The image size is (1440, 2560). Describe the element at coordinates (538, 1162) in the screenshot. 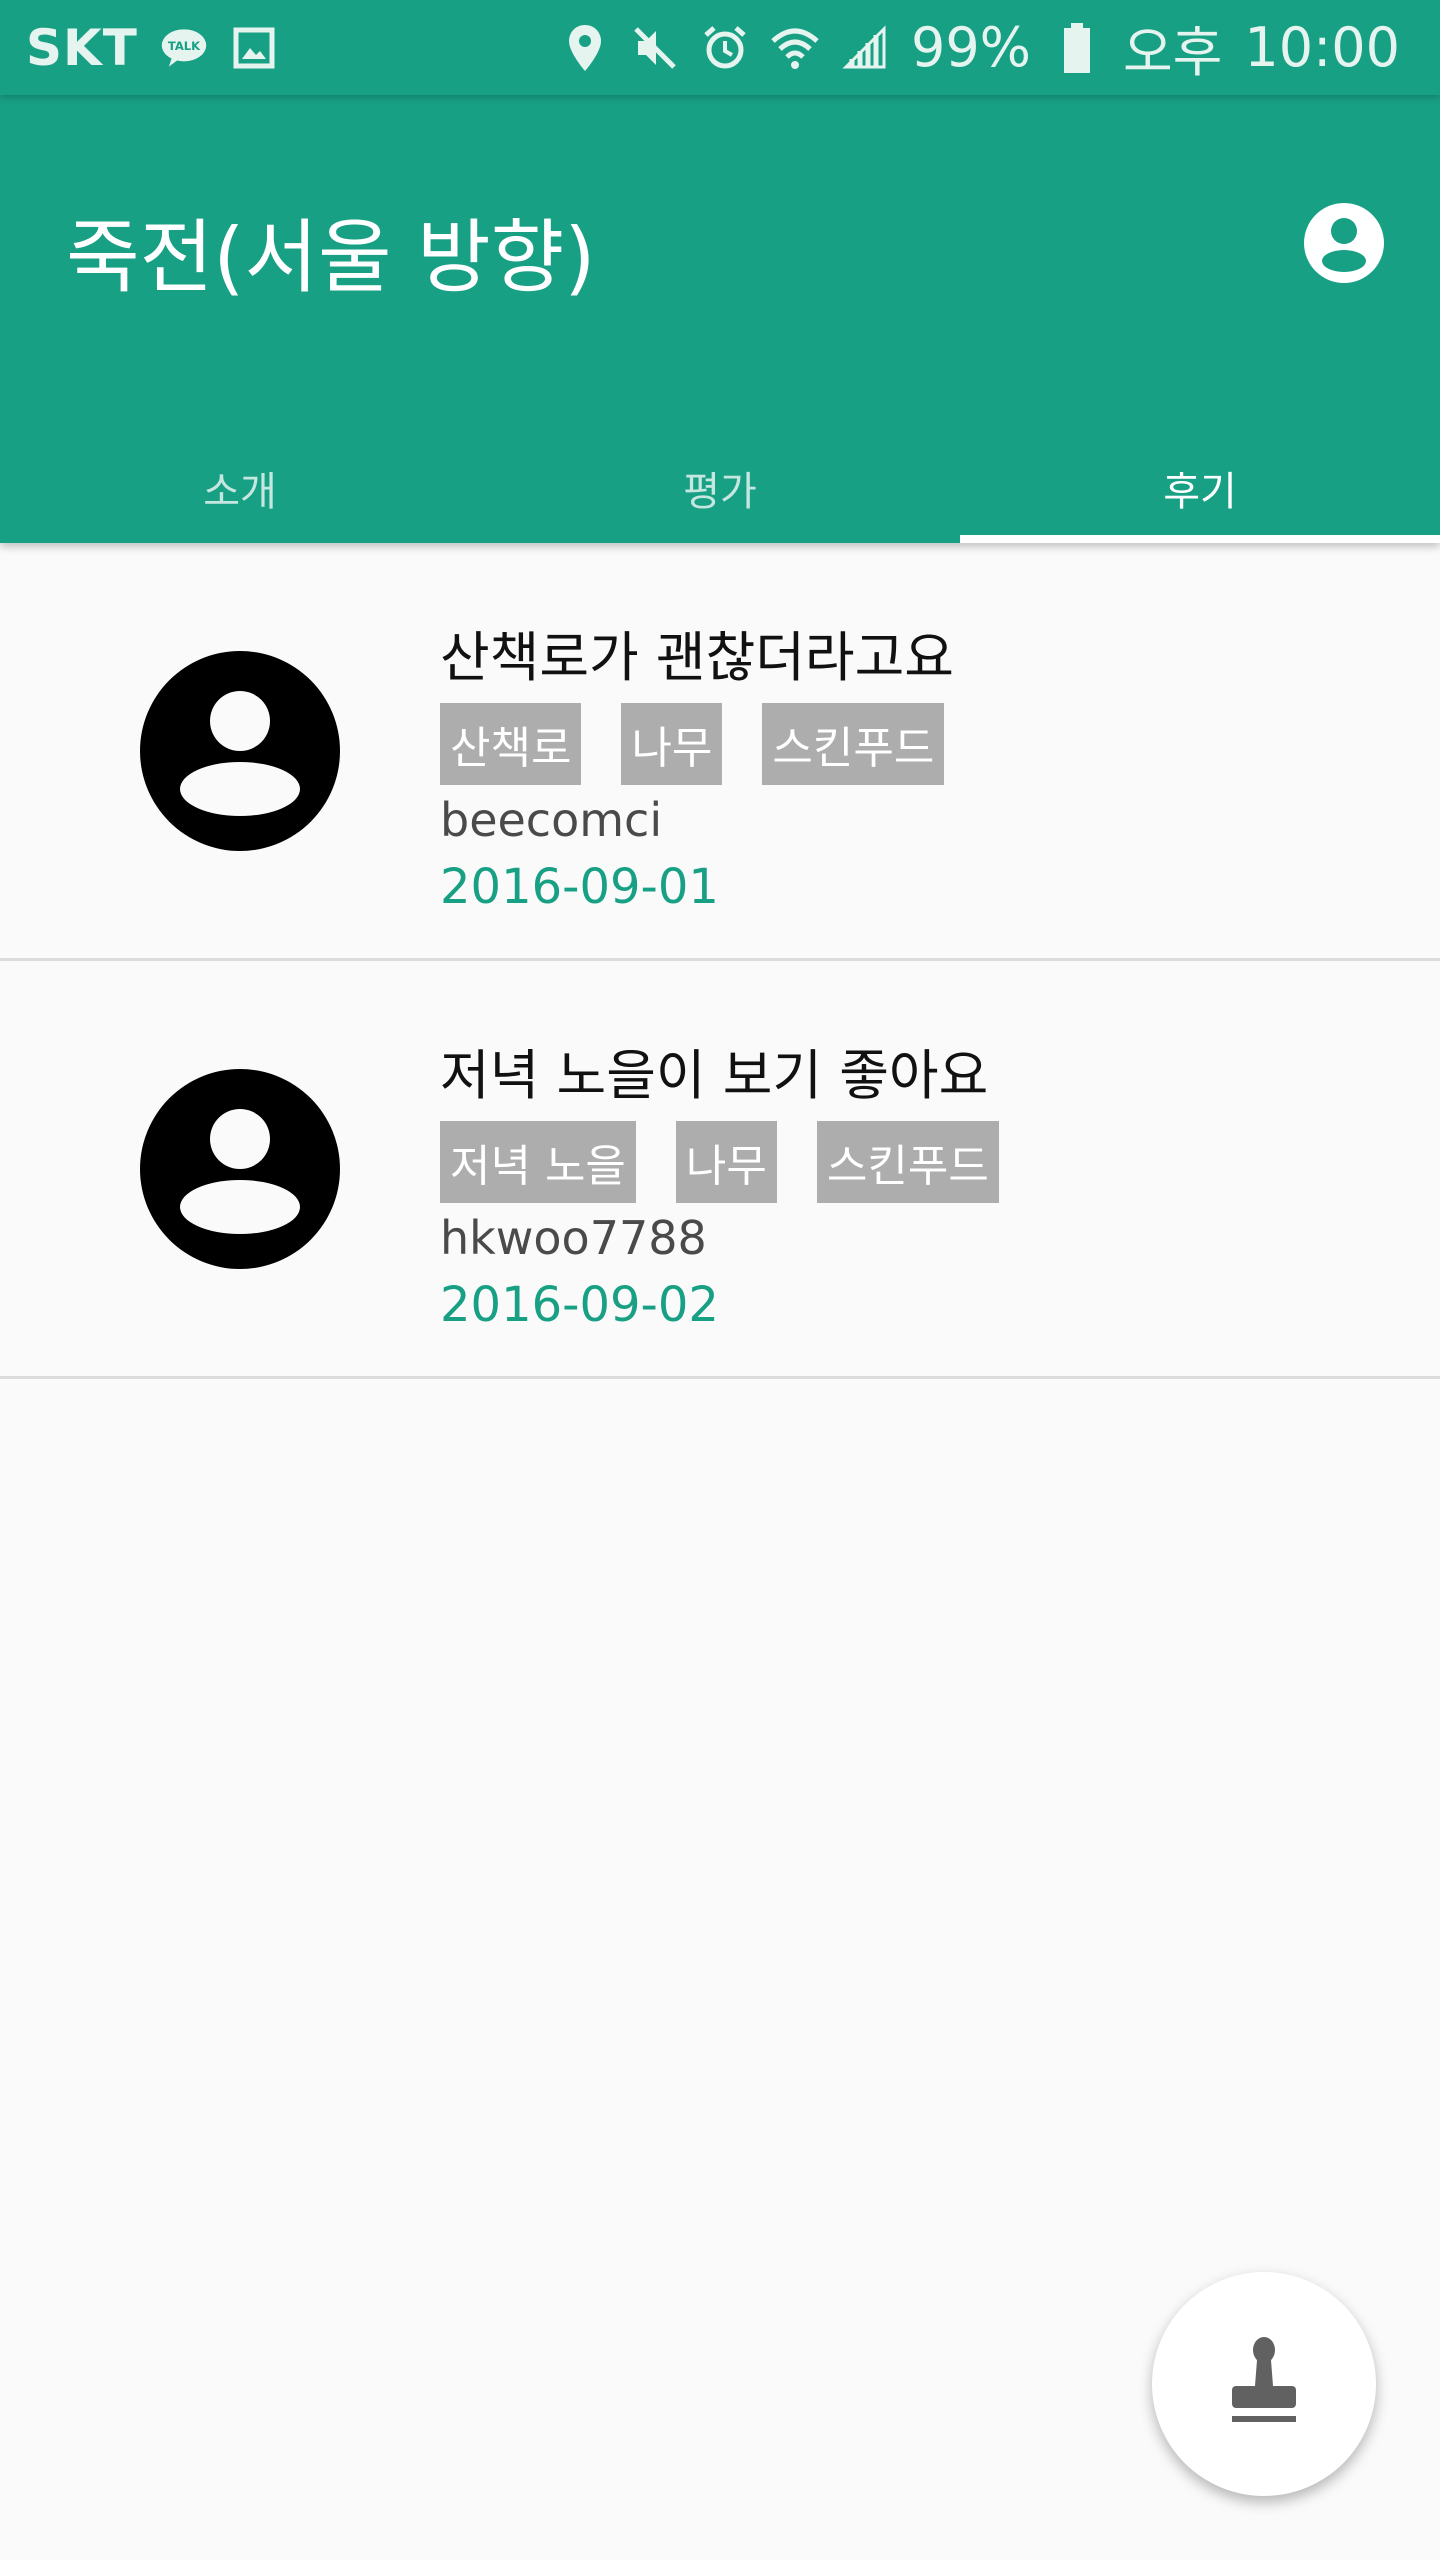

I see `tag: 저녁 노을` at that location.